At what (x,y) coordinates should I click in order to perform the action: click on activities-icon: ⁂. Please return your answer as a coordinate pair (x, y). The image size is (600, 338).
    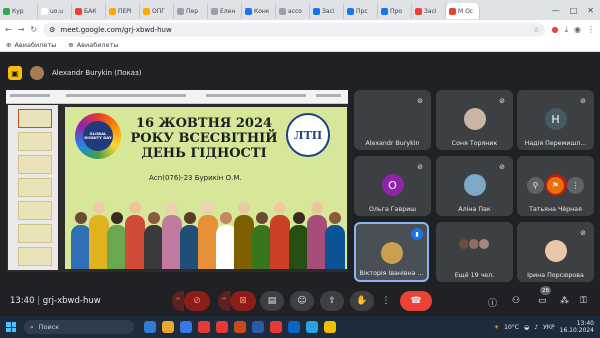
    Looking at the image, I should click on (564, 301).